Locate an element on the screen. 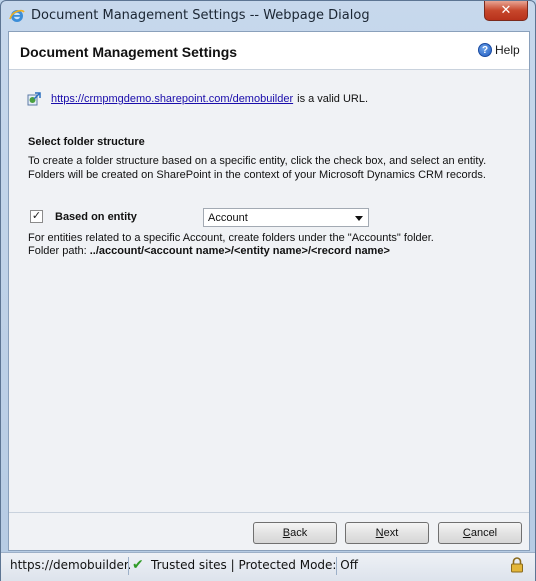 This screenshot has width=536, height=581. entity-select: Account is located at coordinates (286, 217).